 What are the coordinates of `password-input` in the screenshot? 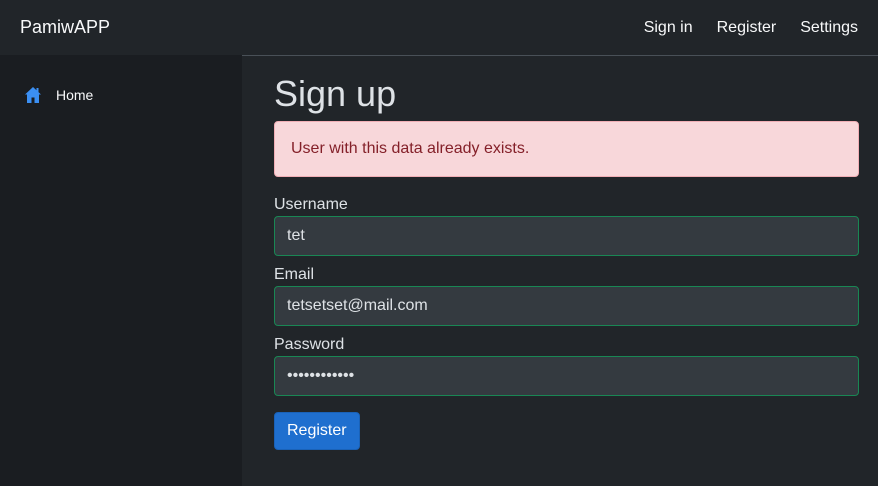 It's located at (566, 376).